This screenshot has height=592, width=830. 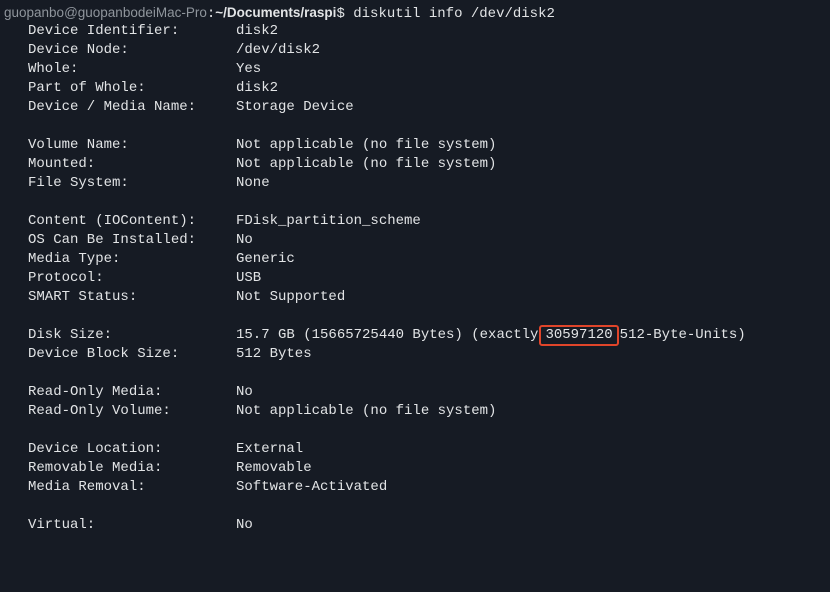 What do you see at coordinates (249, 69) in the screenshot?
I see `info-value: Yes` at bounding box center [249, 69].